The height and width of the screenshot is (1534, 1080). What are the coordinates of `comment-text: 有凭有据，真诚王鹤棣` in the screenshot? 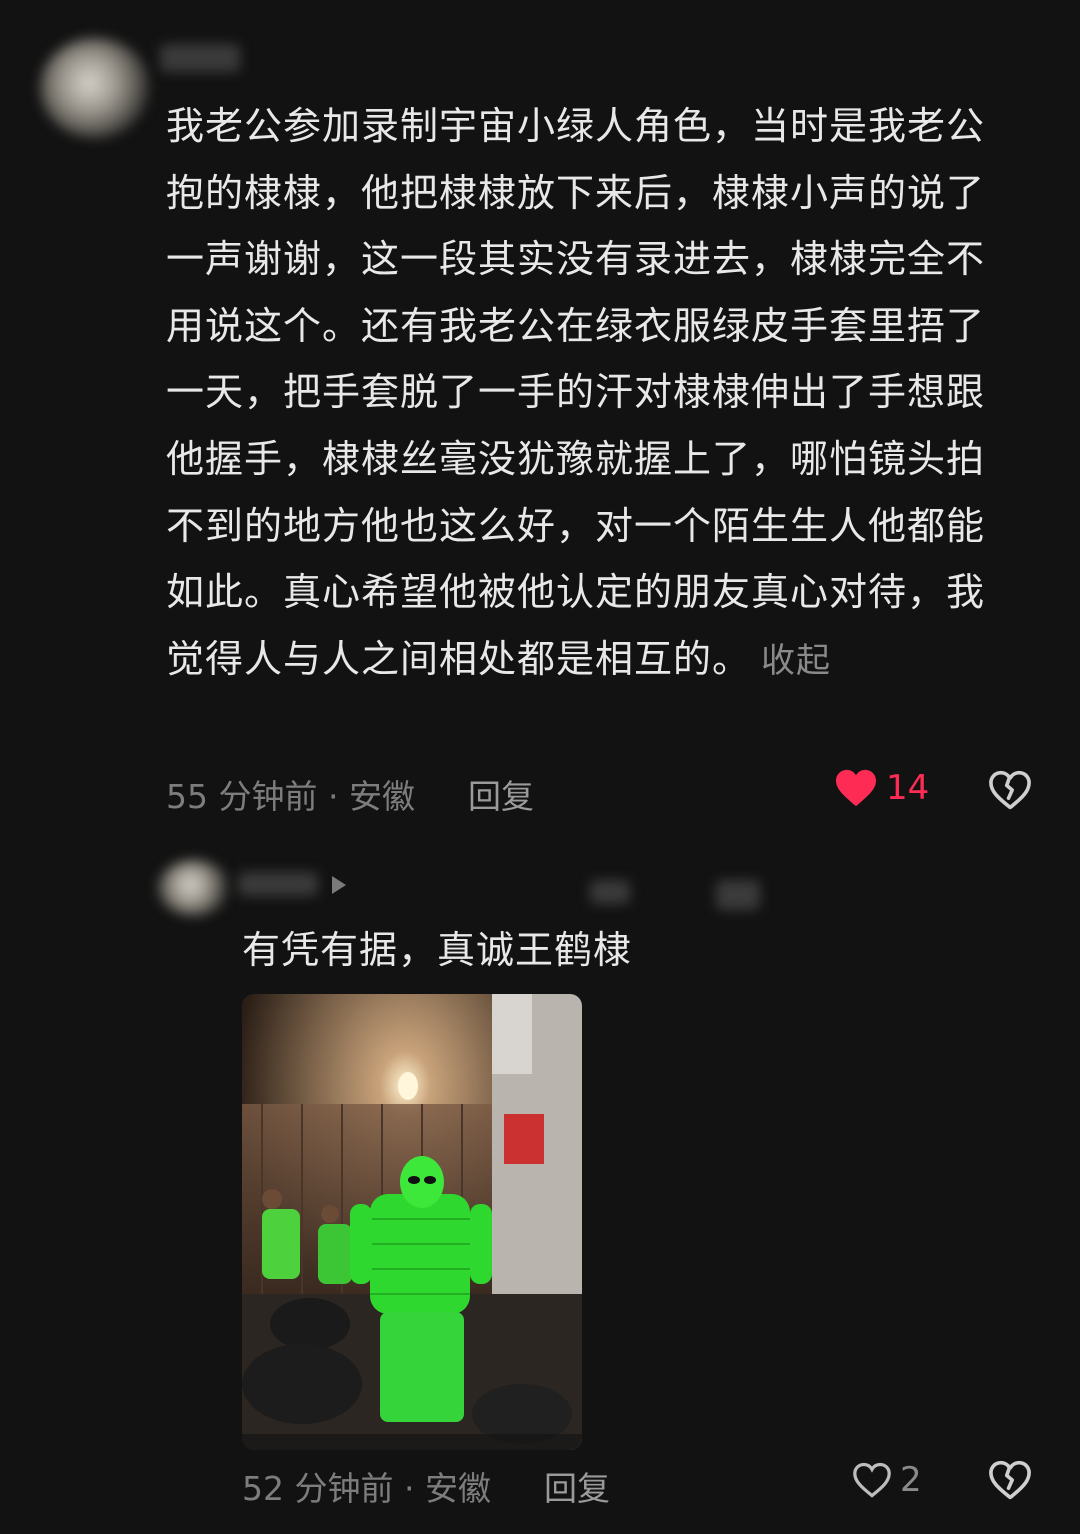 It's located at (437, 950).